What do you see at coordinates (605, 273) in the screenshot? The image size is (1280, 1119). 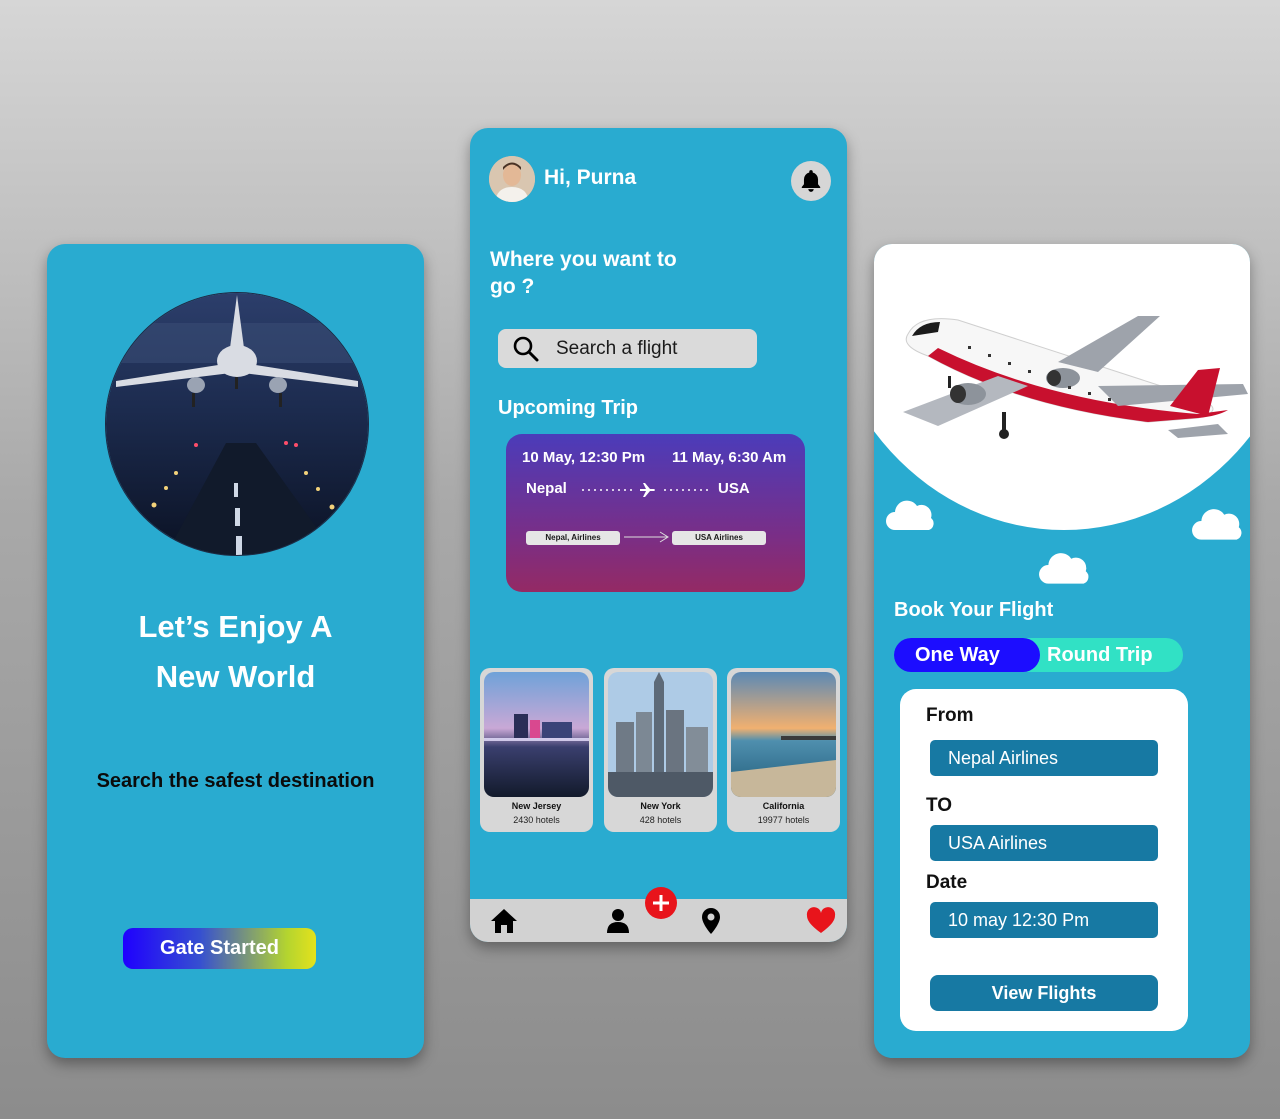 I see `destination-prompt: Where you want to go ?` at bounding box center [605, 273].